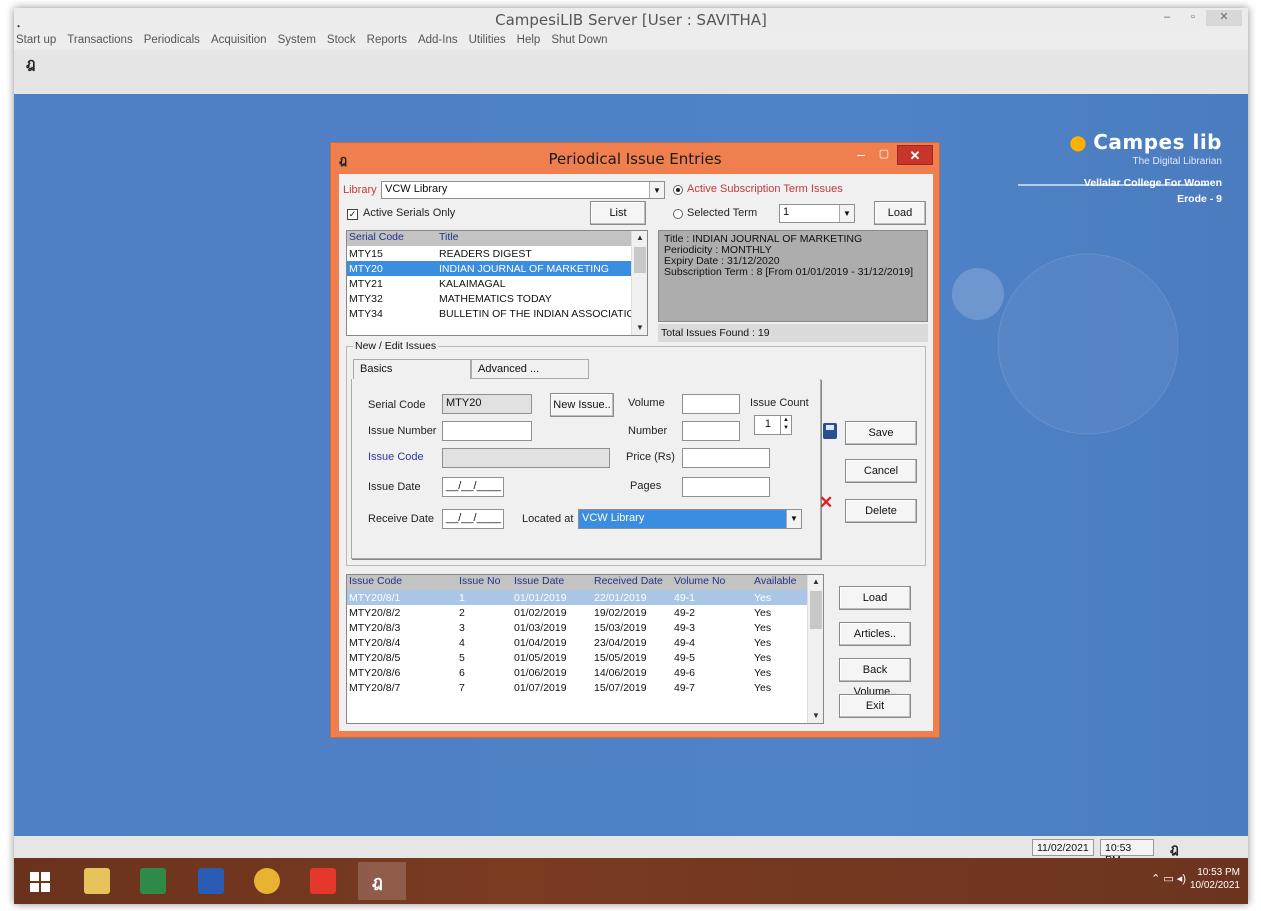 The image size is (1261, 911). I want to click on articles-button: Articles.., so click(875, 634).